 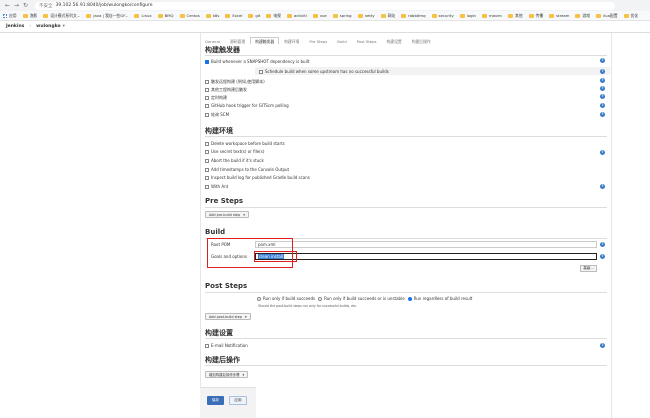 What do you see at coordinates (491, 15) in the screenshot?
I see `bookmark-item: maven` at bounding box center [491, 15].